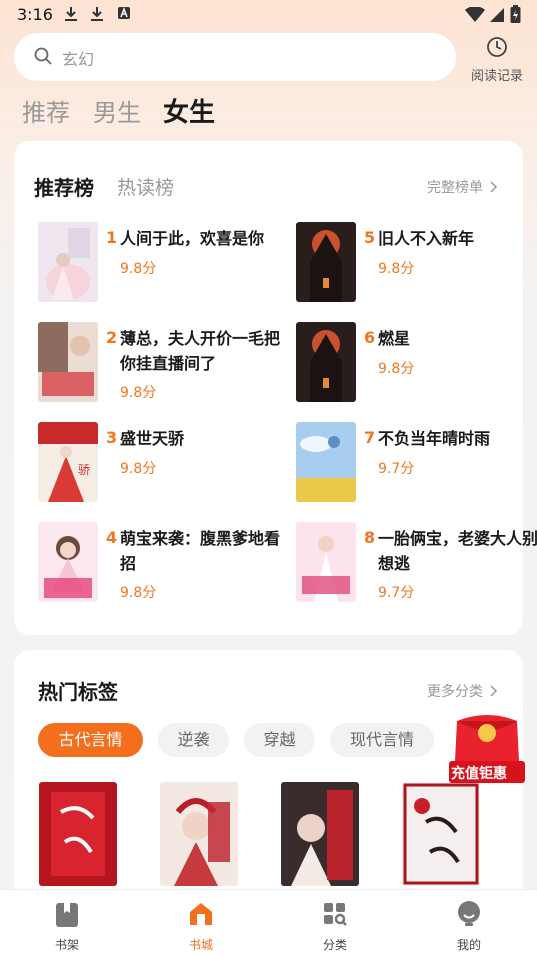 The image size is (537, 956). I want to click on nav-profile-label: 我的, so click(468, 945).